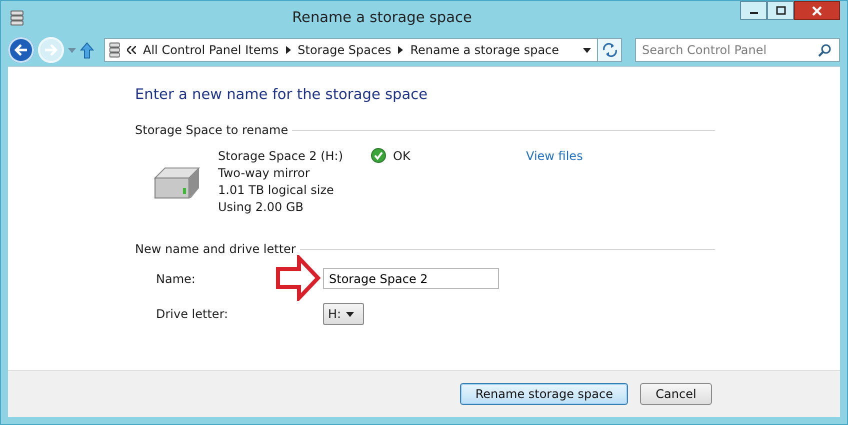 The height and width of the screenshot is (425, 848). What do you see at coordinates (281, 156) in the screenshot?
I see `drive-info-text: Storage Space 2 (H:)` at bounding box center [281, 156].